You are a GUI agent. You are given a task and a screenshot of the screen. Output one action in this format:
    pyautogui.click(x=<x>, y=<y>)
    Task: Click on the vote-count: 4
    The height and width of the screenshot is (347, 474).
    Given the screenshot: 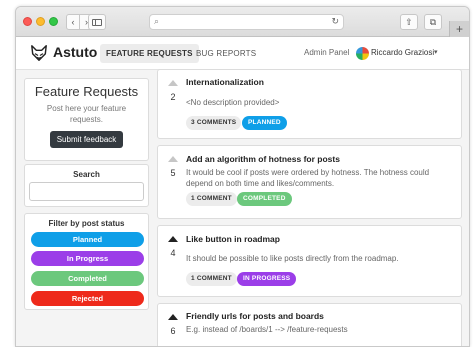 What is the action you would take?
    pyautogui.click(x=173, y=253)
    